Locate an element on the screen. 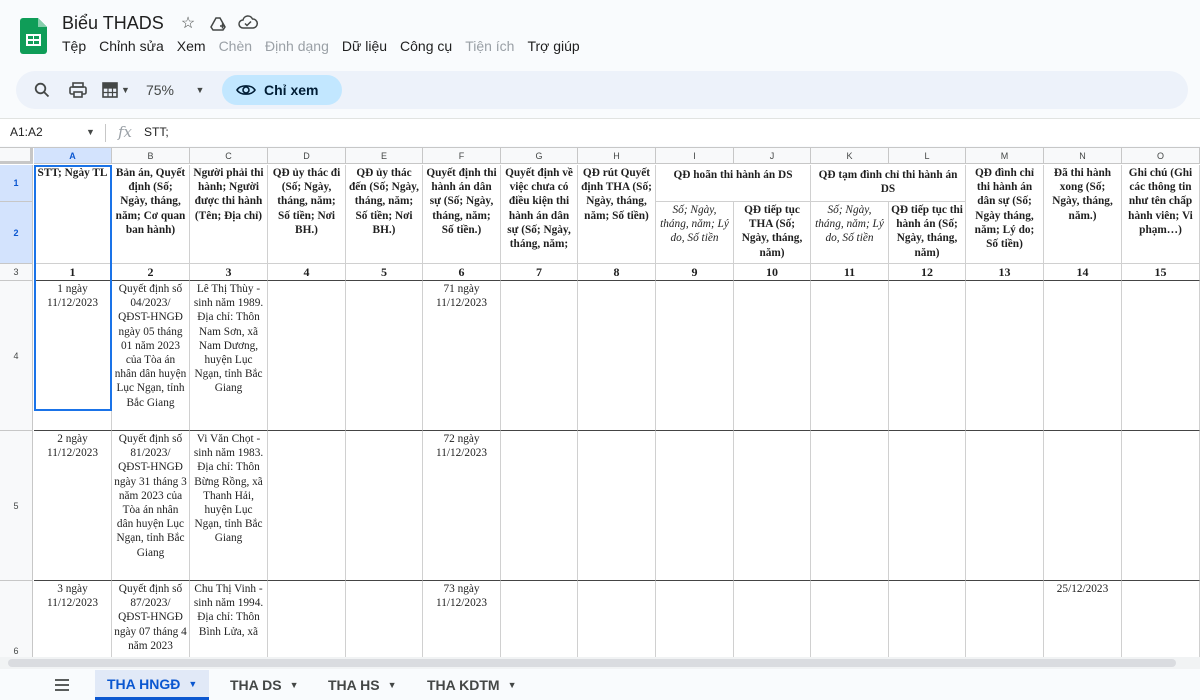 This screenshot has width=1200, height=700. star-icon: ☆ is located at coordinates (188, 24).